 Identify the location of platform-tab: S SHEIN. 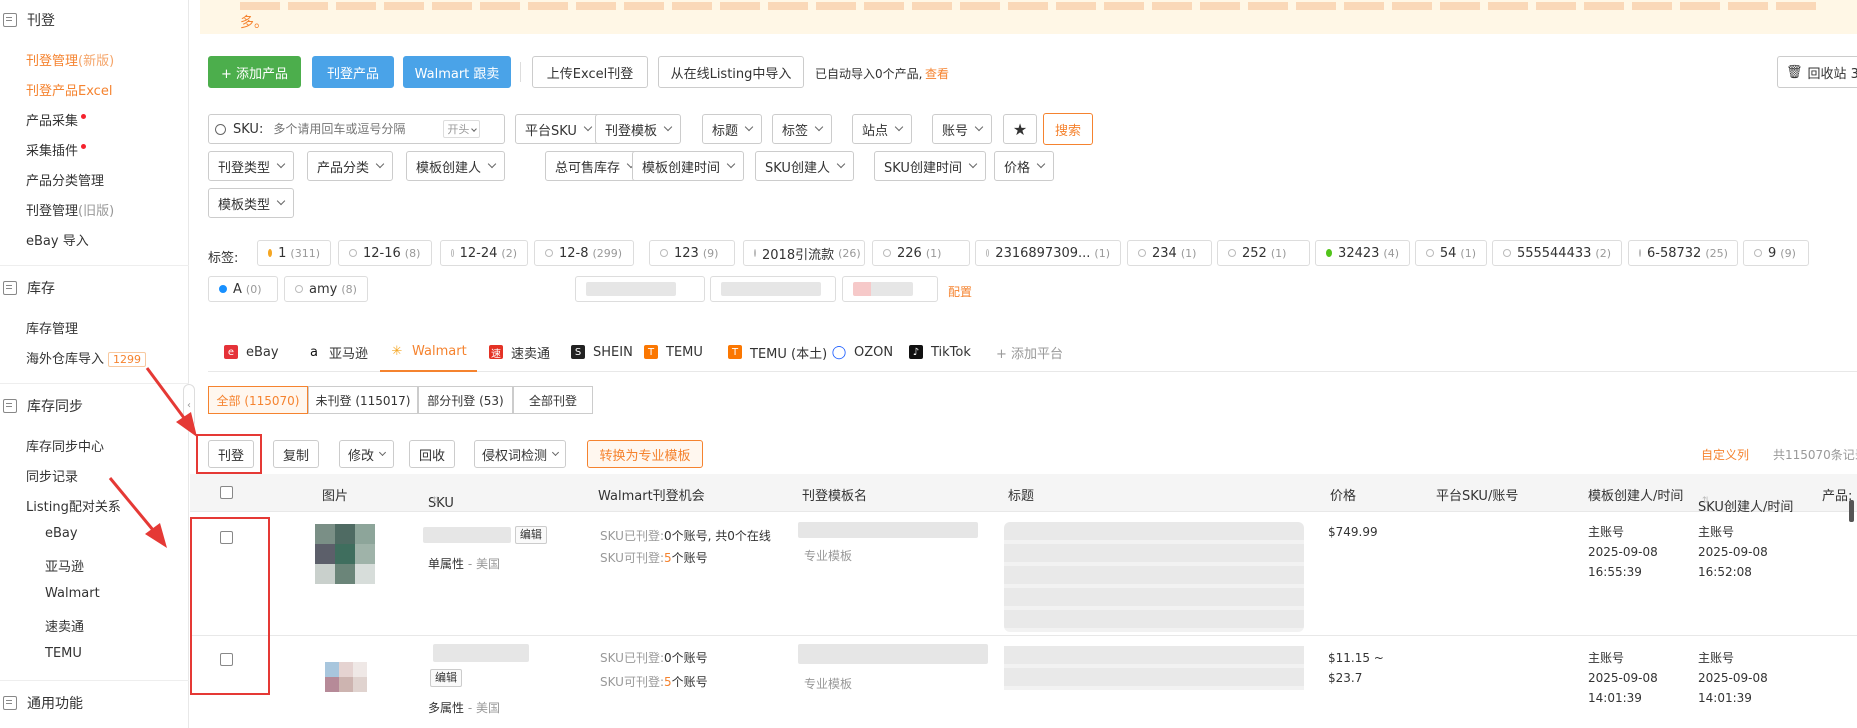
(602, 352).